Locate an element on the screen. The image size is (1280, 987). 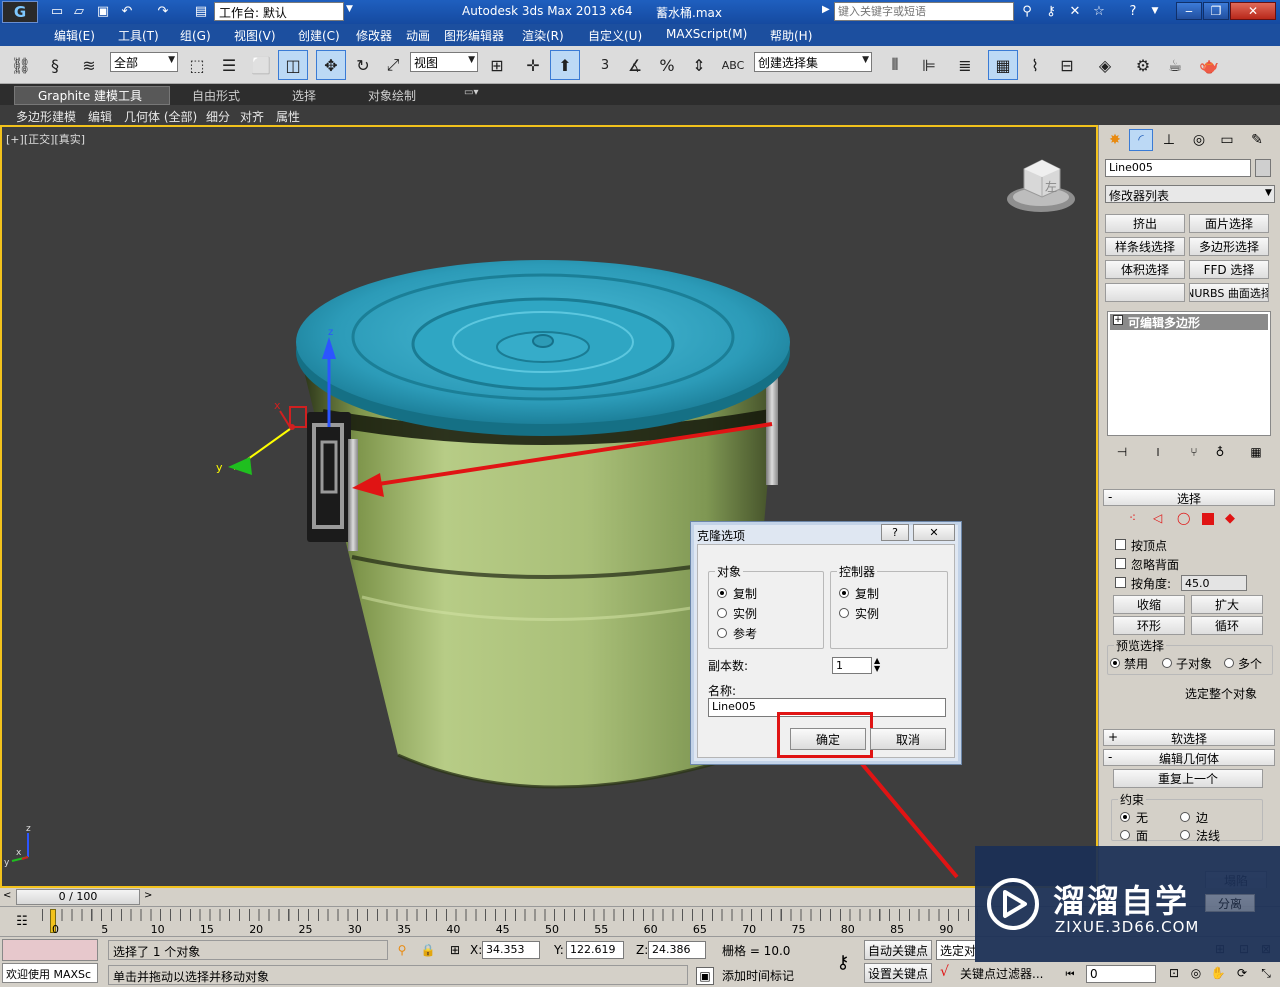
snaps-toggle-icon: 3 is located at coordinates (605, 65).